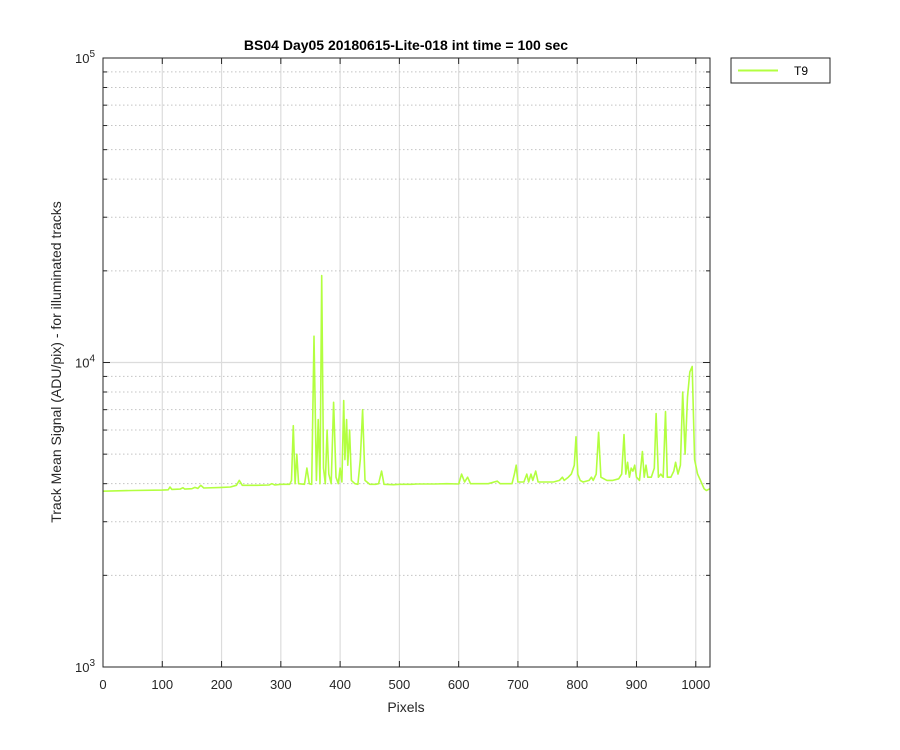 The height and width of the screenshot is (750, 900). Describe the element at coordinates (162, 684) in the screenshot. I see `x-tick-label: 100` at that location.